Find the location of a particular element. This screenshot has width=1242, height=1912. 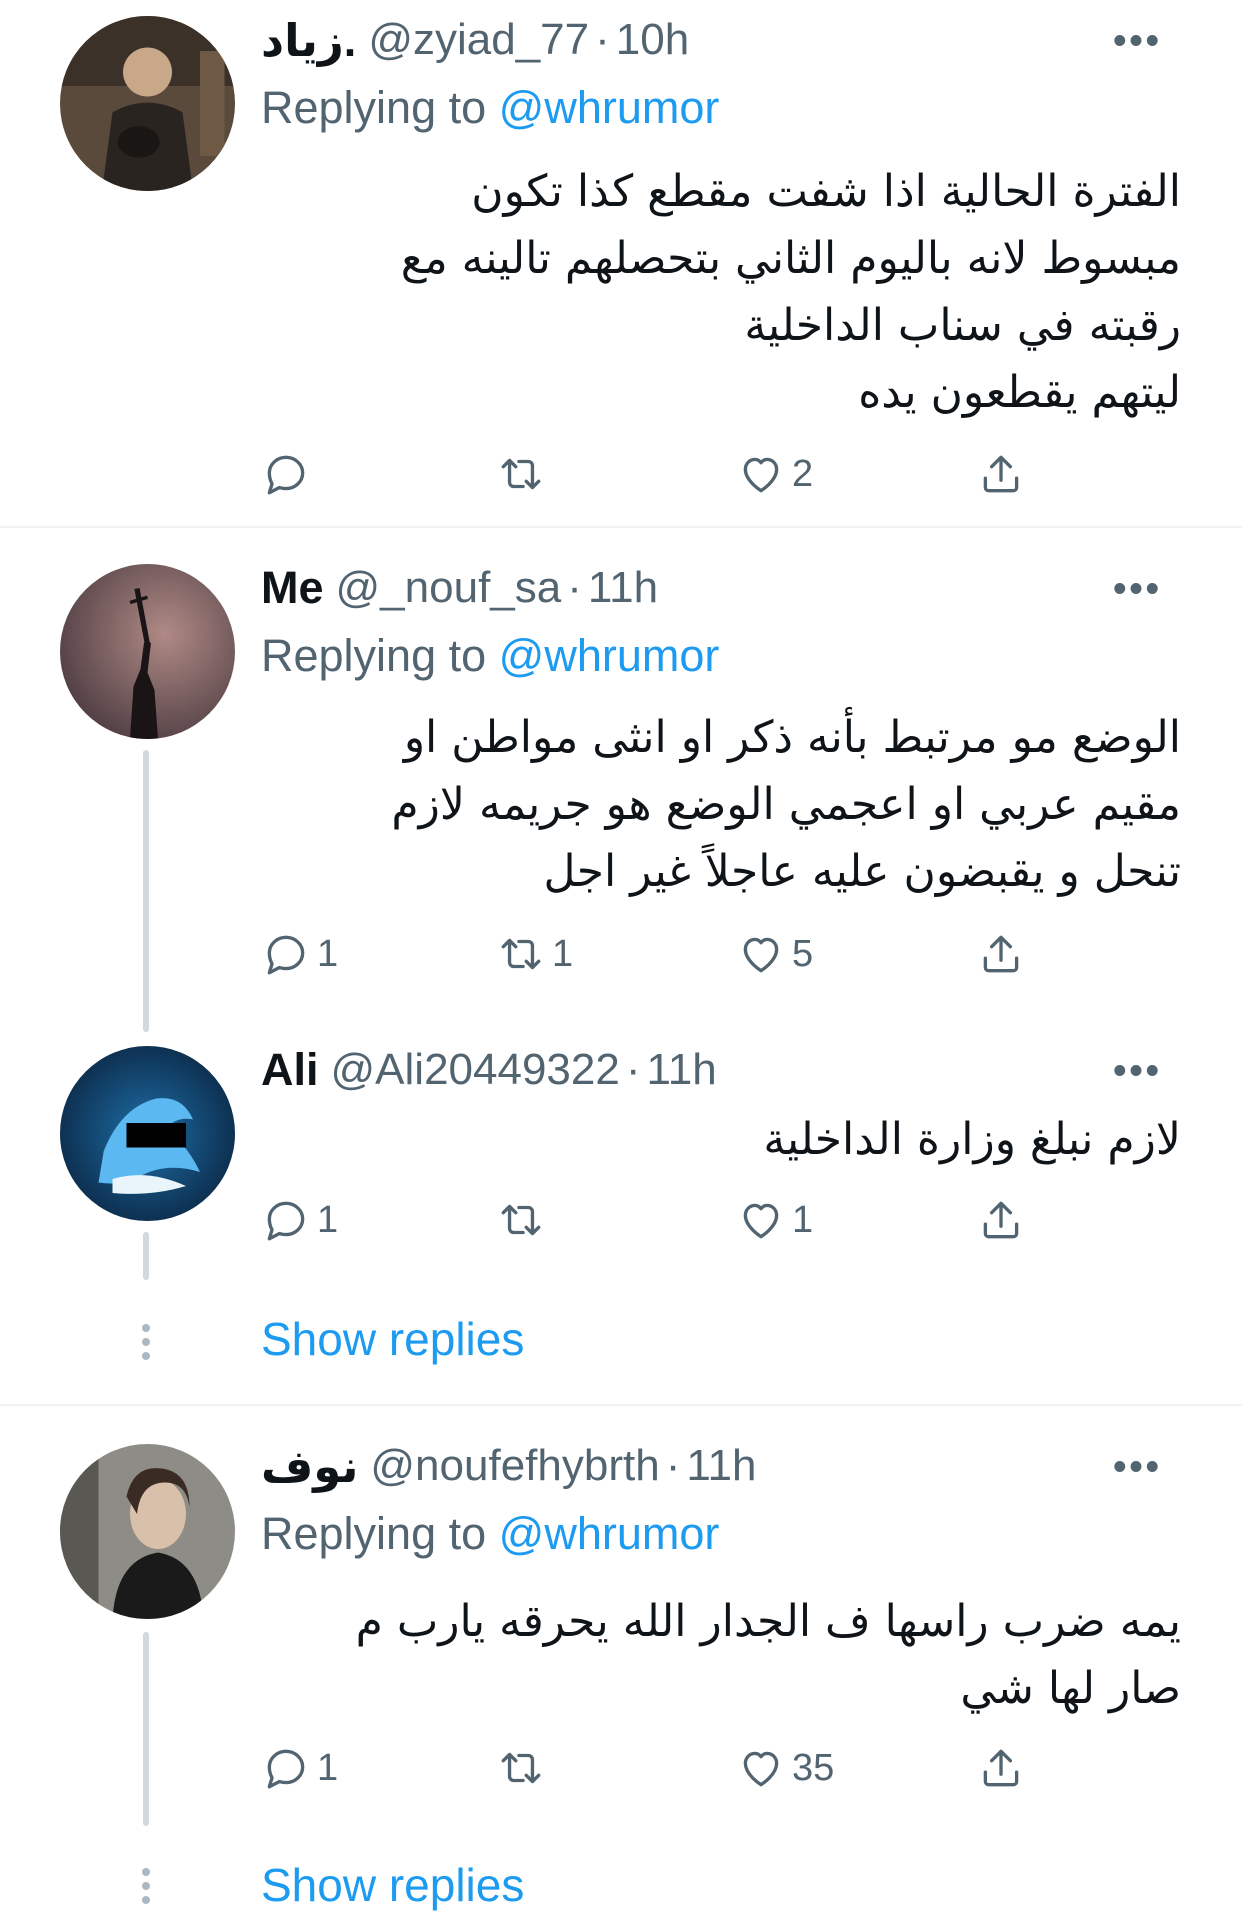

tweet-text-line: تنحل و يقبضون عليه عاجلاً غير اجل is located at coordinates (862, 871).